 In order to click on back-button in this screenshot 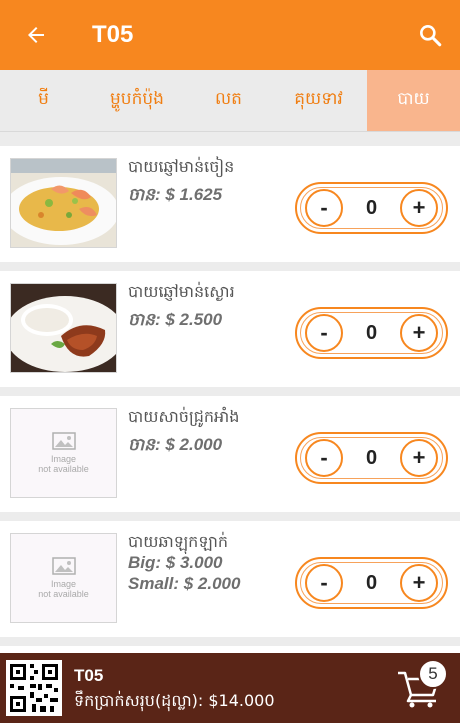, I will do `click(36, 35)`.